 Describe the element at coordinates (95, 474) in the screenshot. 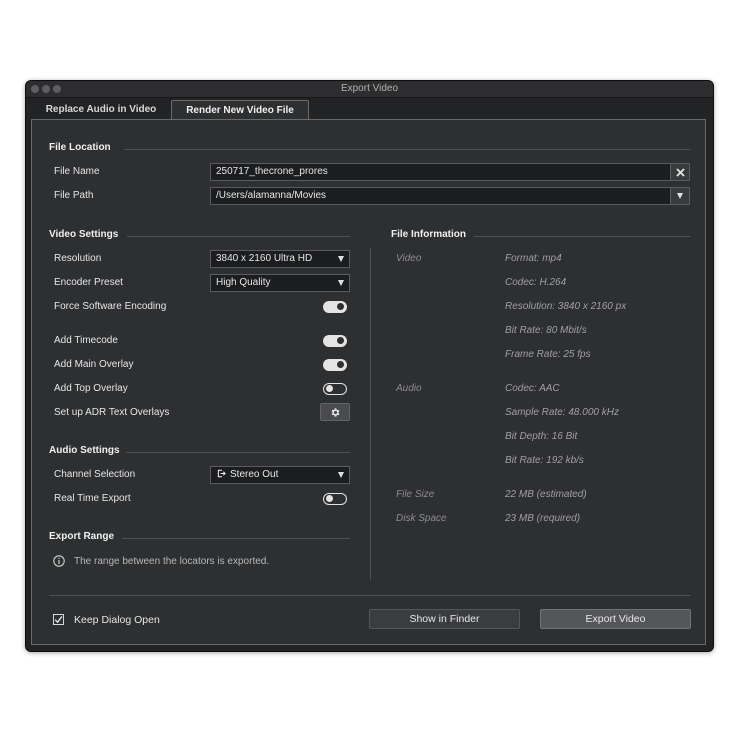

I see `channel-selection-label: Channel Selection` at that location.